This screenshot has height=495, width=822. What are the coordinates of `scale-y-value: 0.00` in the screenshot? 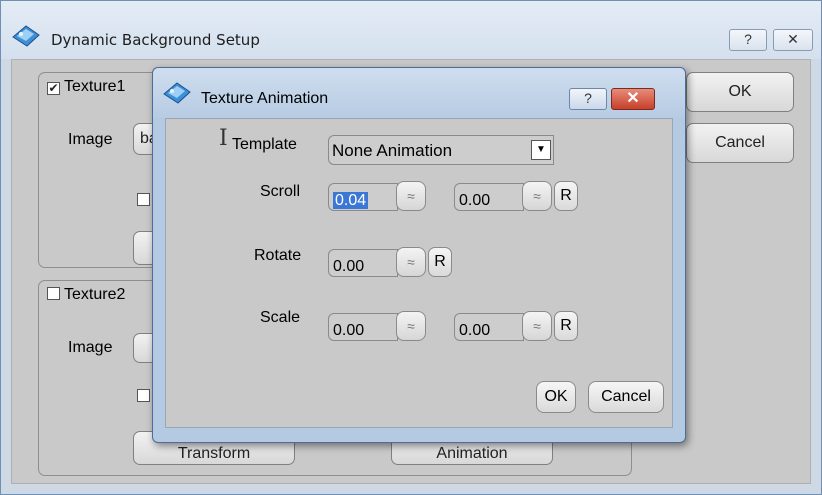 It's located at (475, 330).